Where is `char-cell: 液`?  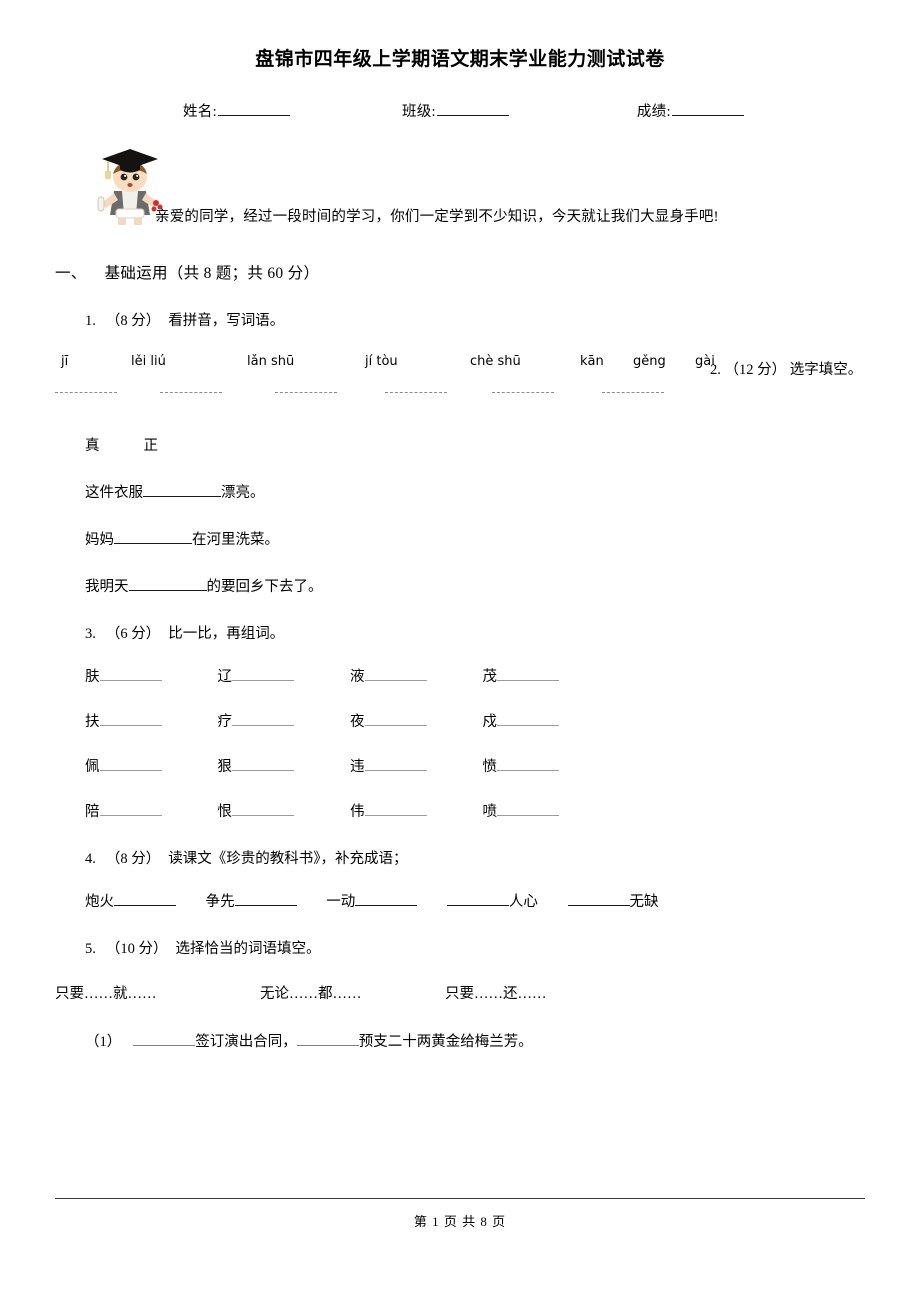
char-cell: 液 is located at coordinates (416, 675).